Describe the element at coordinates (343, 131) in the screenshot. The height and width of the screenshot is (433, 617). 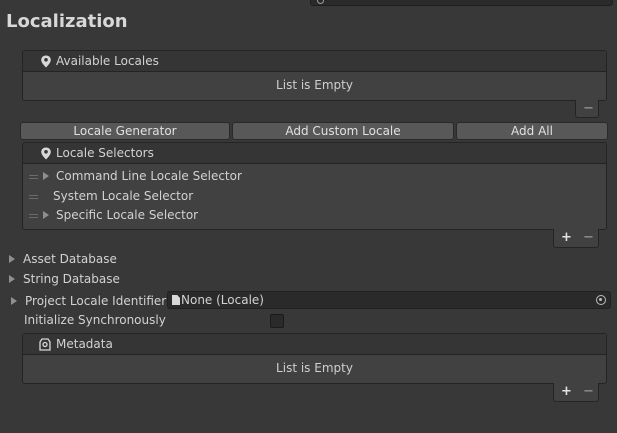
I see `add-custom-locale-button: Add Custom Locale` at that location.